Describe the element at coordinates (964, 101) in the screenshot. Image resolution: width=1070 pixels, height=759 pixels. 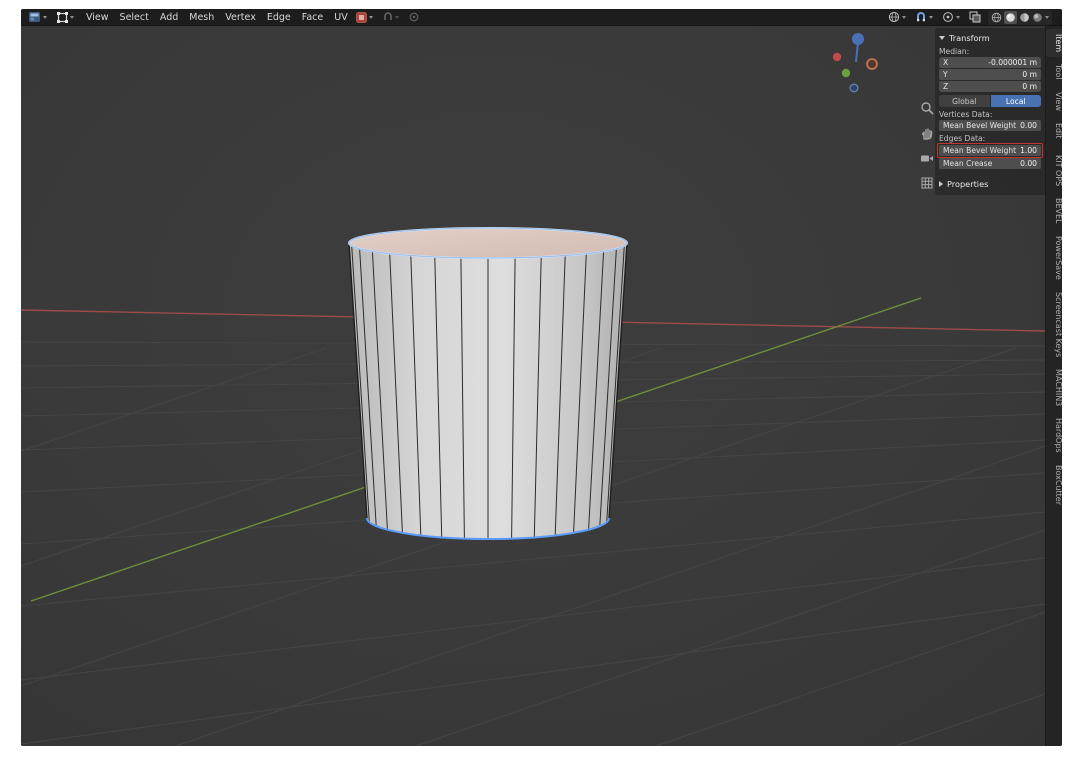
I see `global-button: Global` at that location.